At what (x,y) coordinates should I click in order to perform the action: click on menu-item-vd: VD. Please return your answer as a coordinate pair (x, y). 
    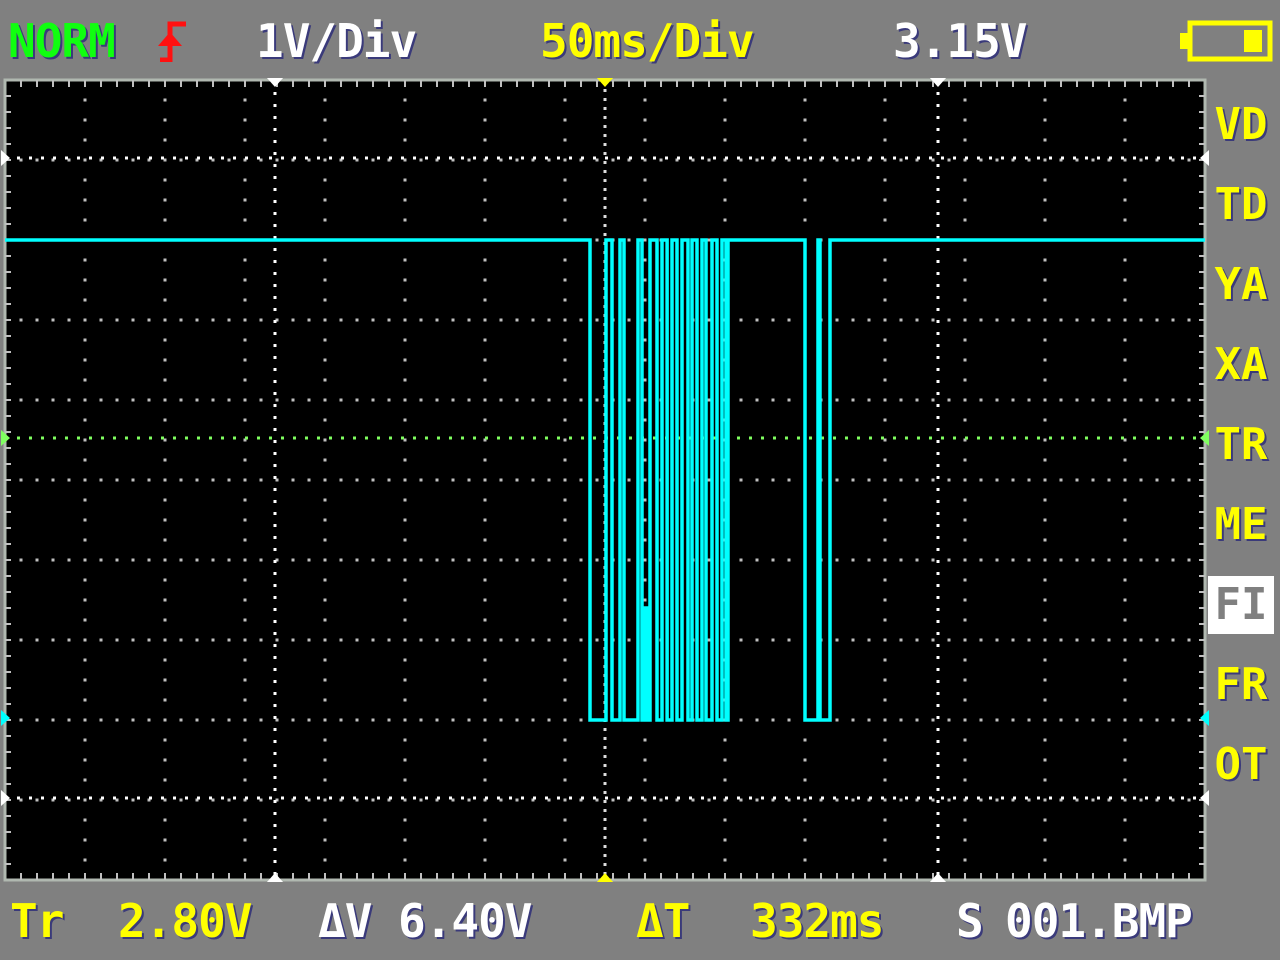
    Looking at the image, I should click on (1241, 125).